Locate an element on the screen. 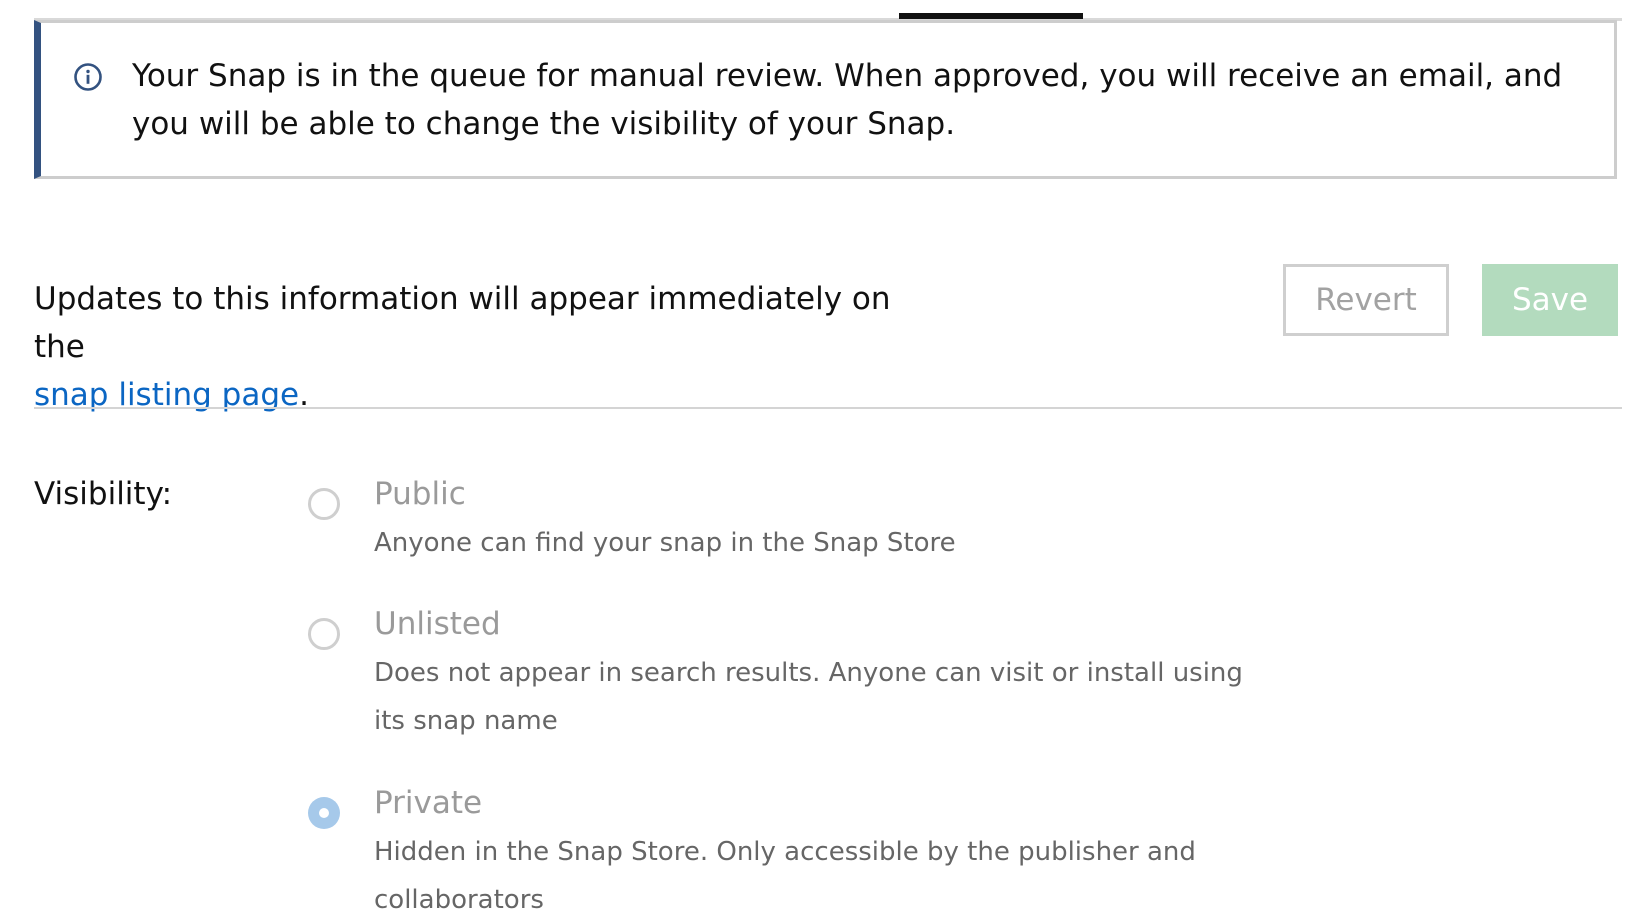  radio-unlisted is located at coordinates (324, 634).